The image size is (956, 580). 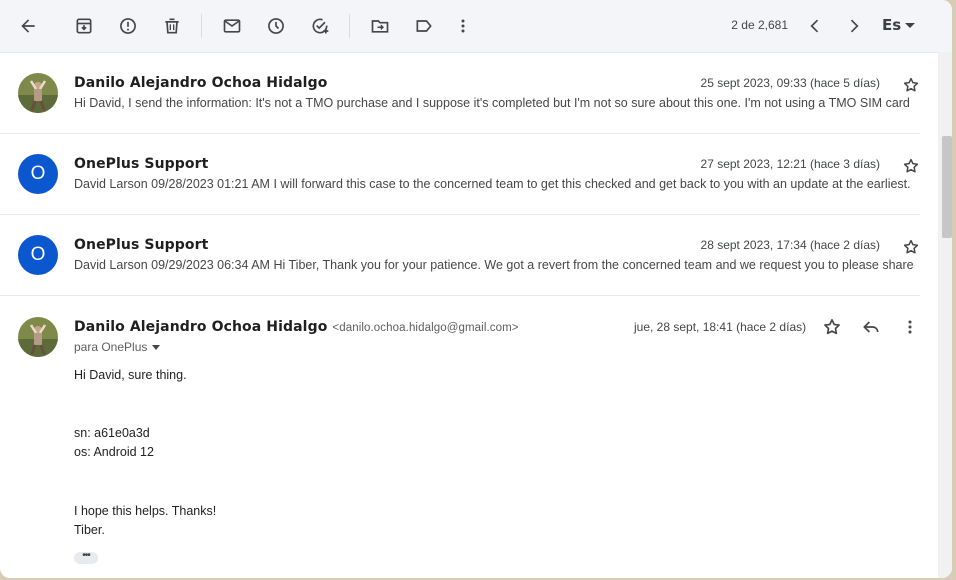 I want to click on body-greeting: Hi David, sure thing., so click(x=130, y=375).